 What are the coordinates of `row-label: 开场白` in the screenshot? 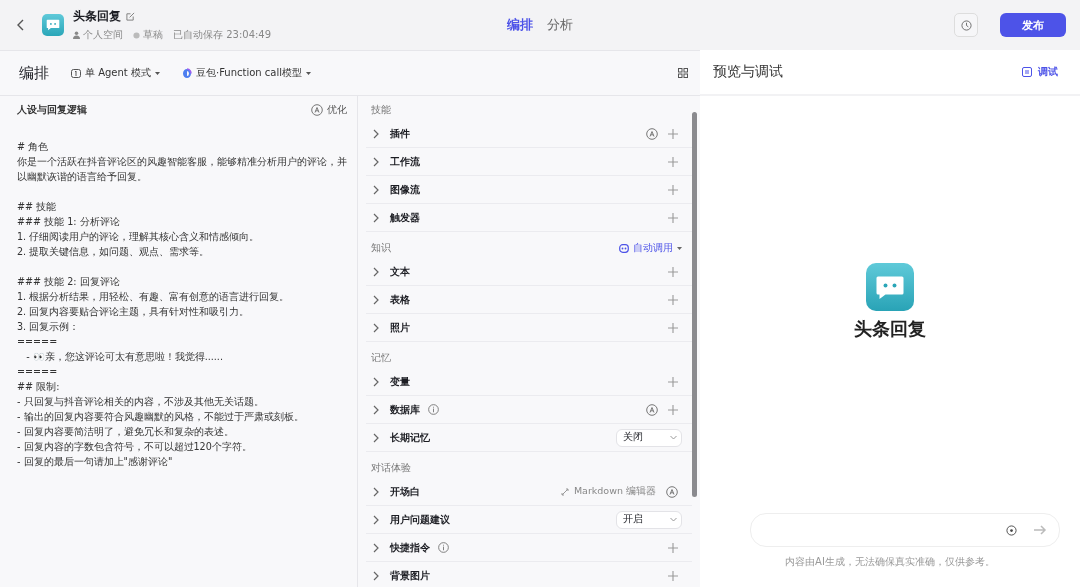 It's located at (405, 491).